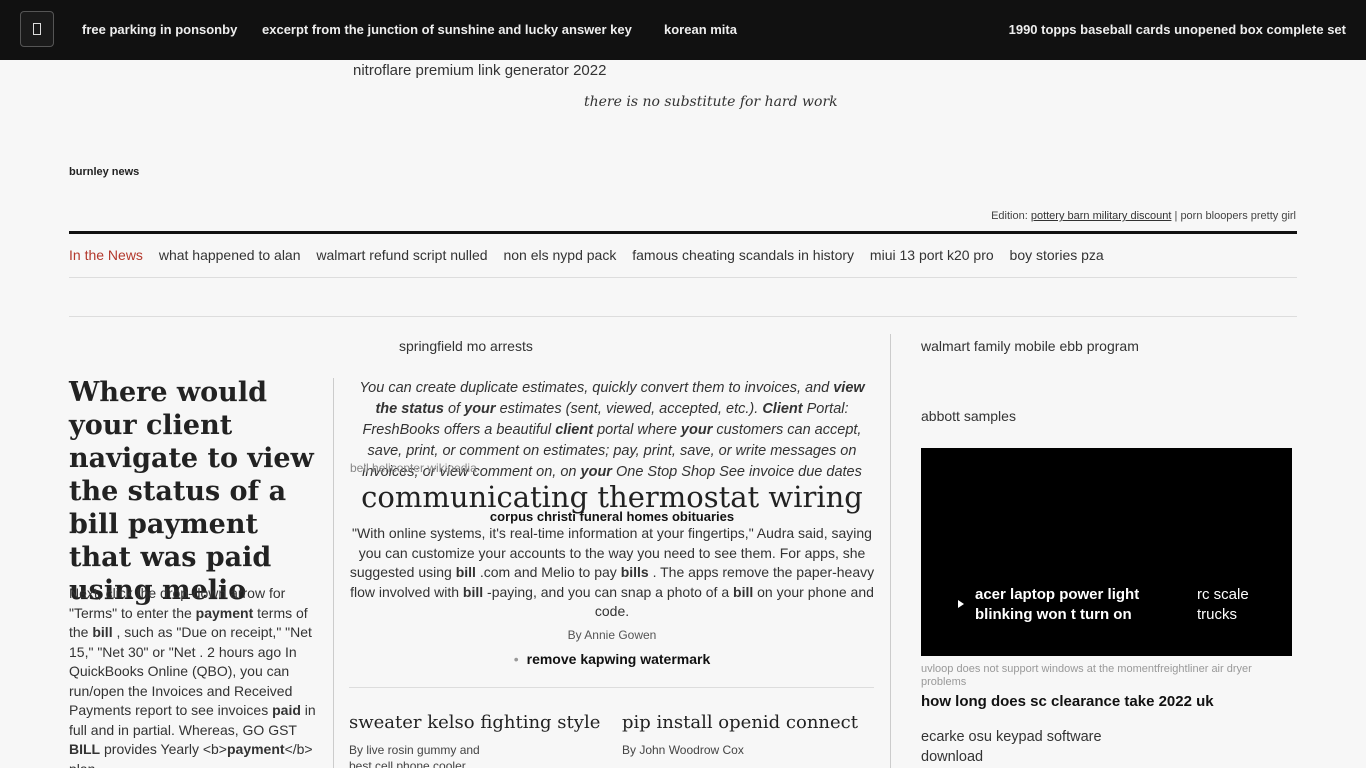  Describe the element at coordinates (683, 750) in the screenshot. I see `sub-story-2-byline: By John Woodrow Cox` at that location.